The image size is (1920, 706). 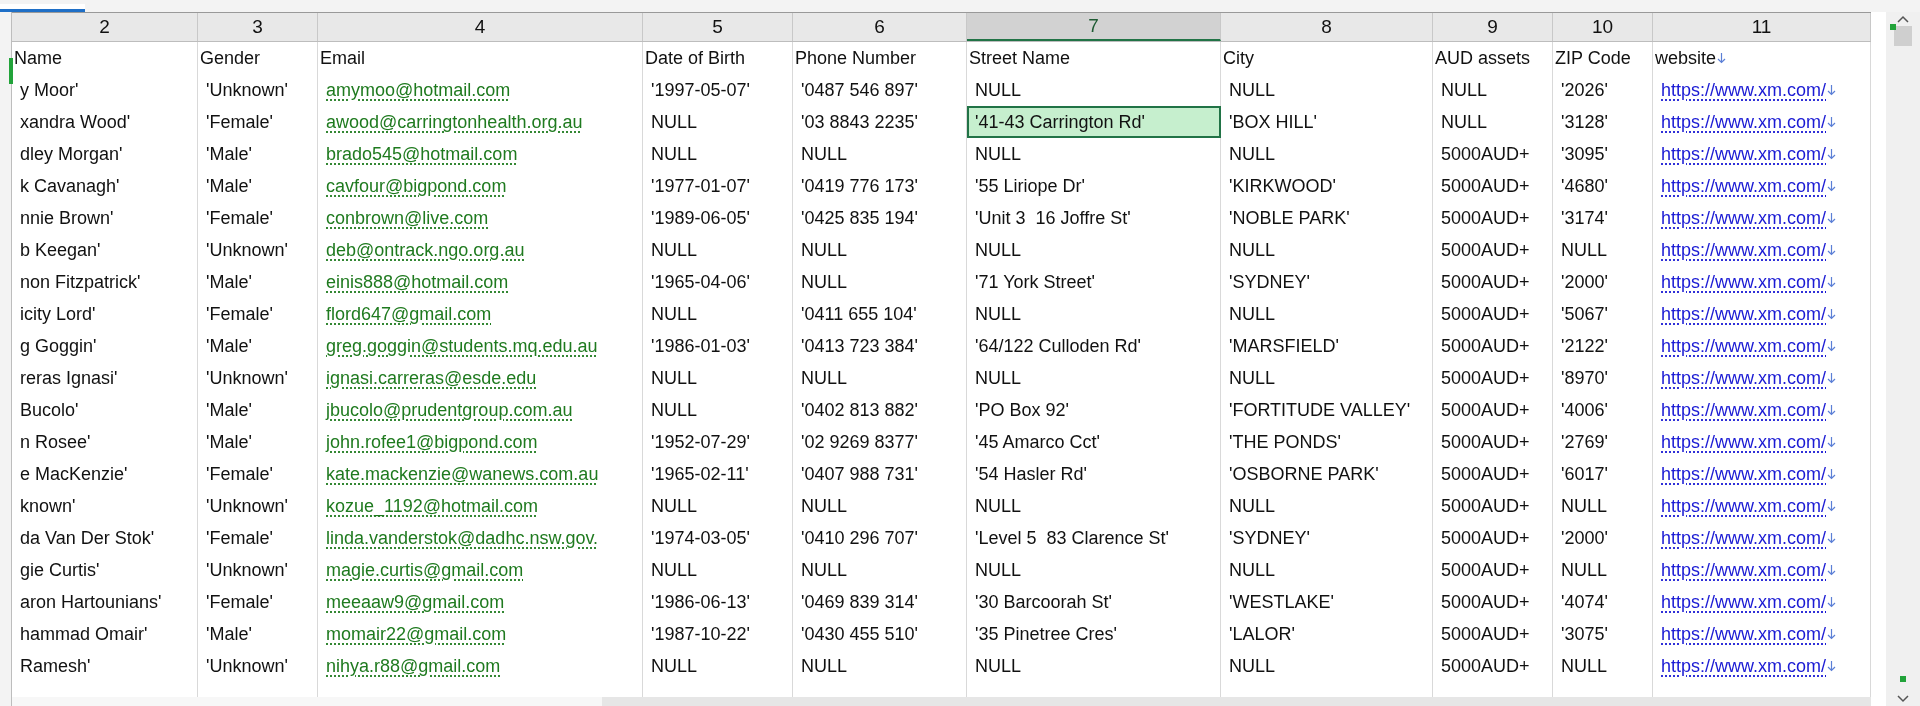 What do you see at coordinates (462, 474) in the screenshot?
I see `email-link: kate.mackenzie@wanews.com.au` at bounding box center [462, 474].